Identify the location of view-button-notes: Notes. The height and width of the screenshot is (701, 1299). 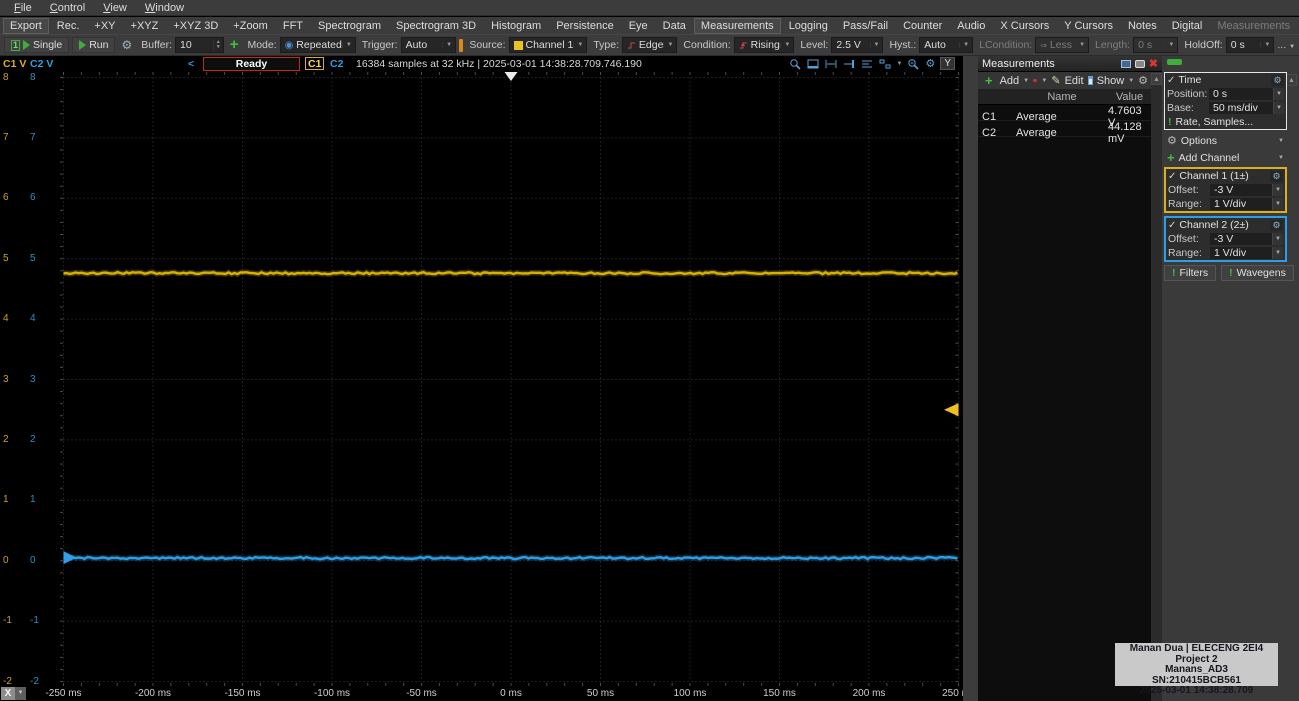
(1142, 26).